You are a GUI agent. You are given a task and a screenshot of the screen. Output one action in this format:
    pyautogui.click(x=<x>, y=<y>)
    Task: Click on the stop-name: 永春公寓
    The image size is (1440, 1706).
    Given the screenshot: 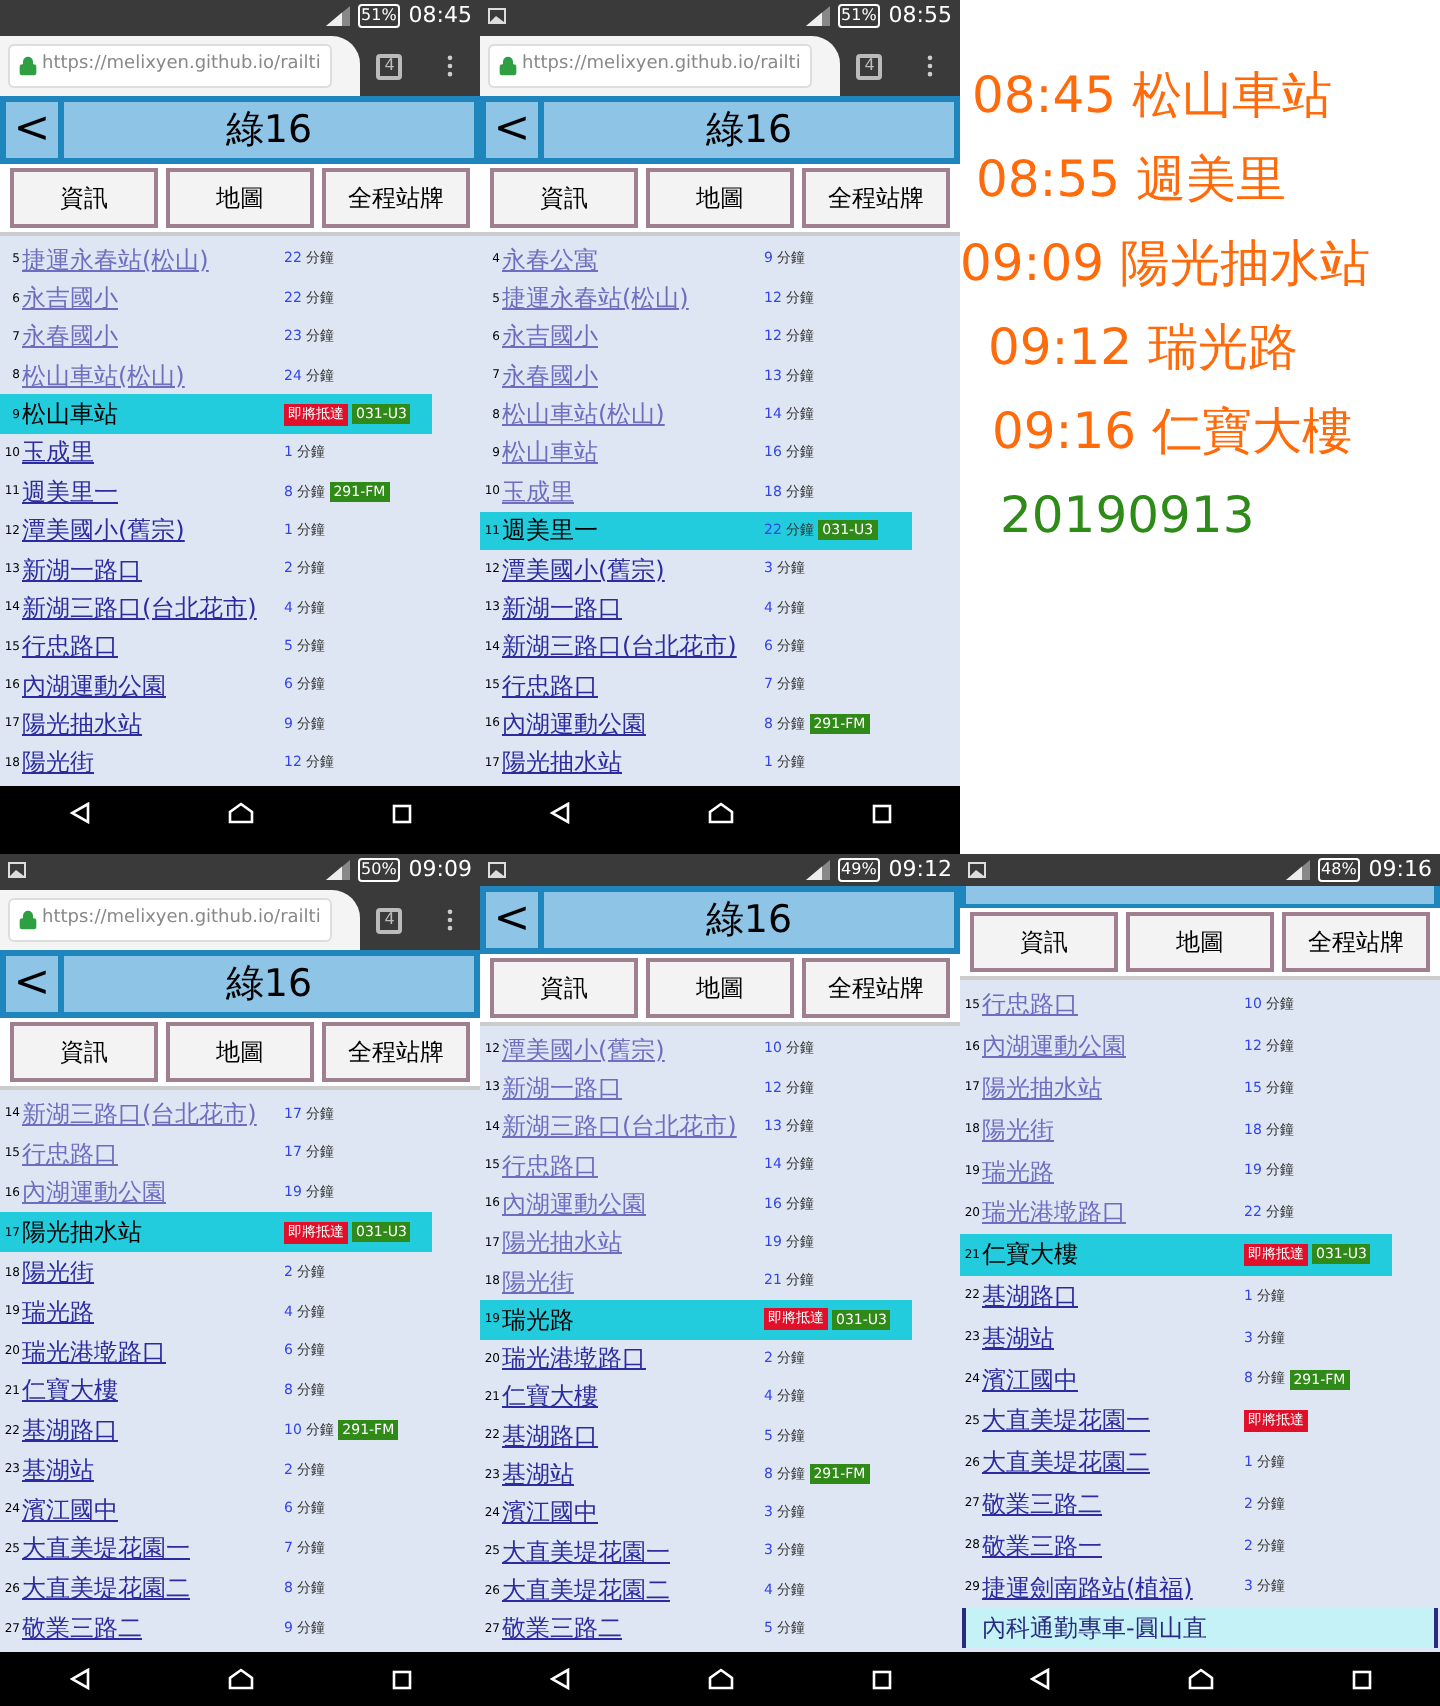 What is the action you would take?
    pyautogui.click(x=633, y=259)
    